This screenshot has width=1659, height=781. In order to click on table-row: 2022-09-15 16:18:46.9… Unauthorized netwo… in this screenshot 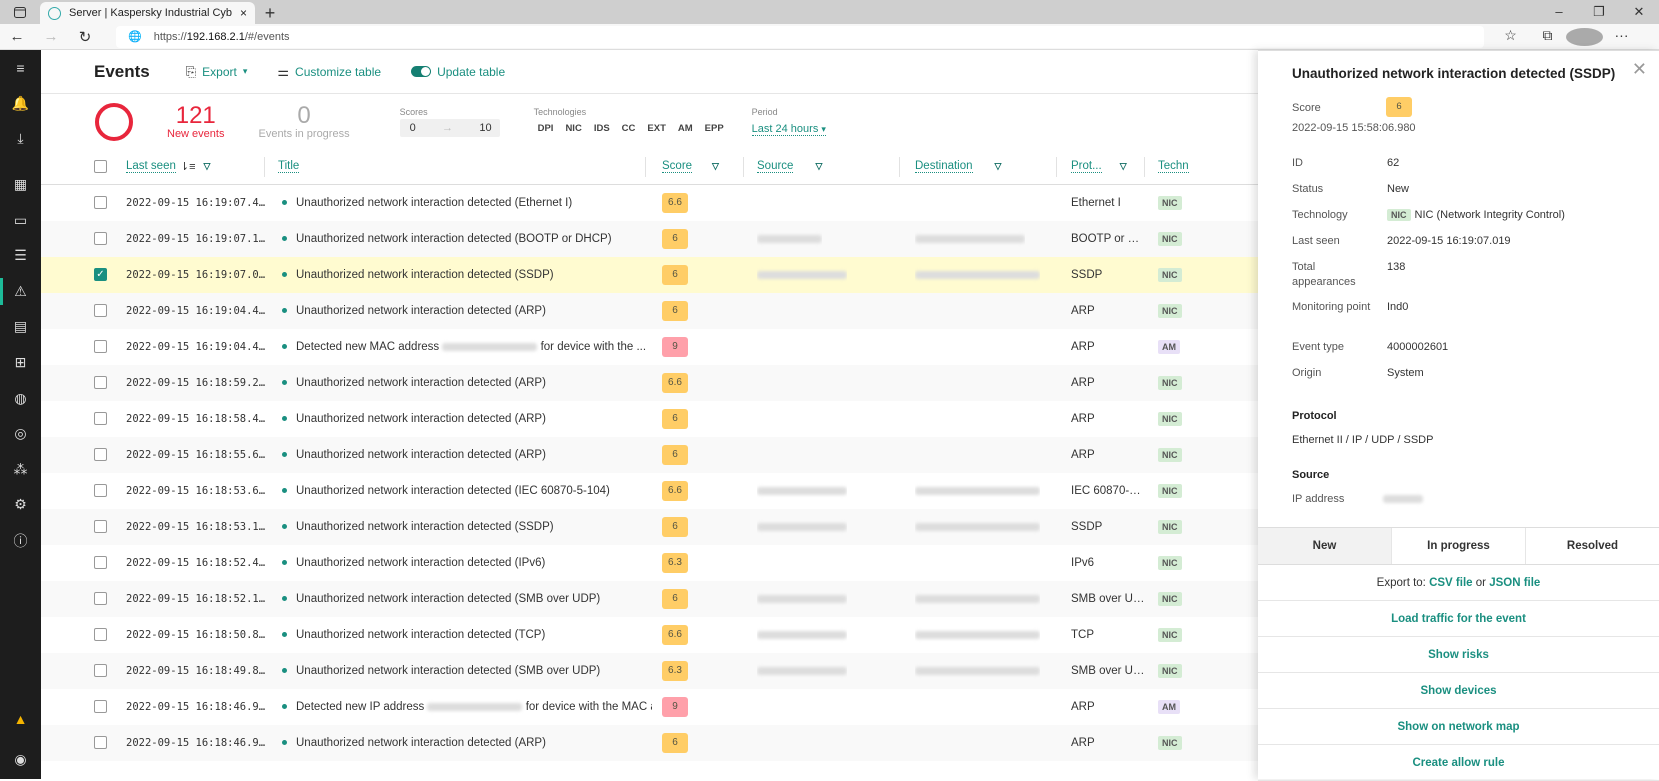, I will do `click(649, 743)`.